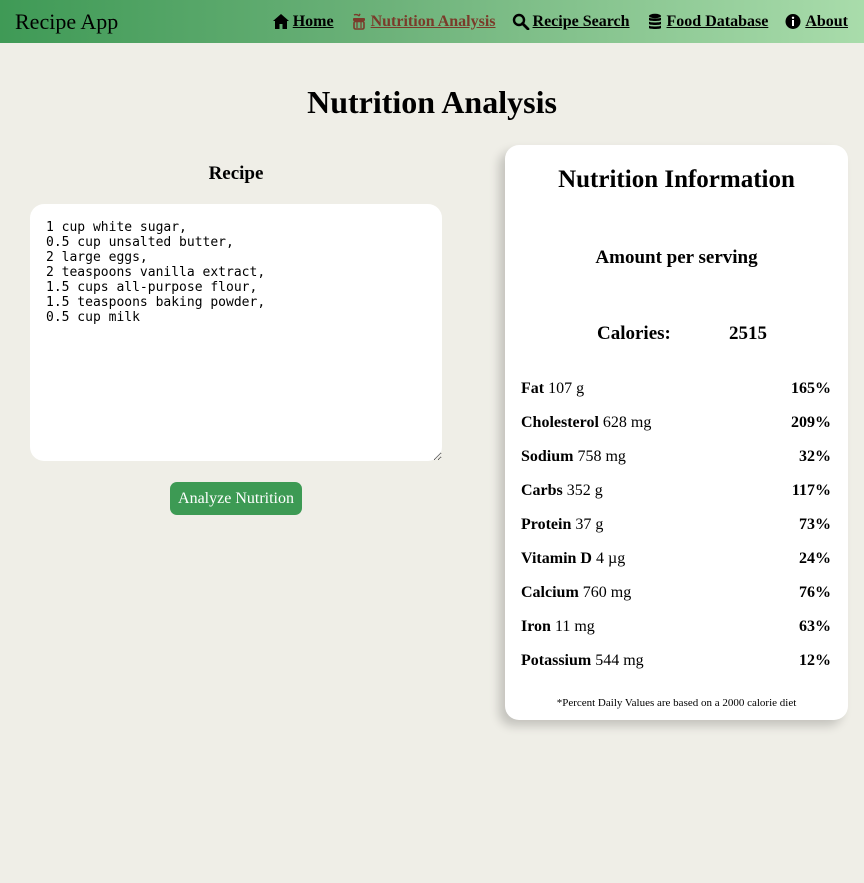  I want to click on home-icon, so click(281, 21).